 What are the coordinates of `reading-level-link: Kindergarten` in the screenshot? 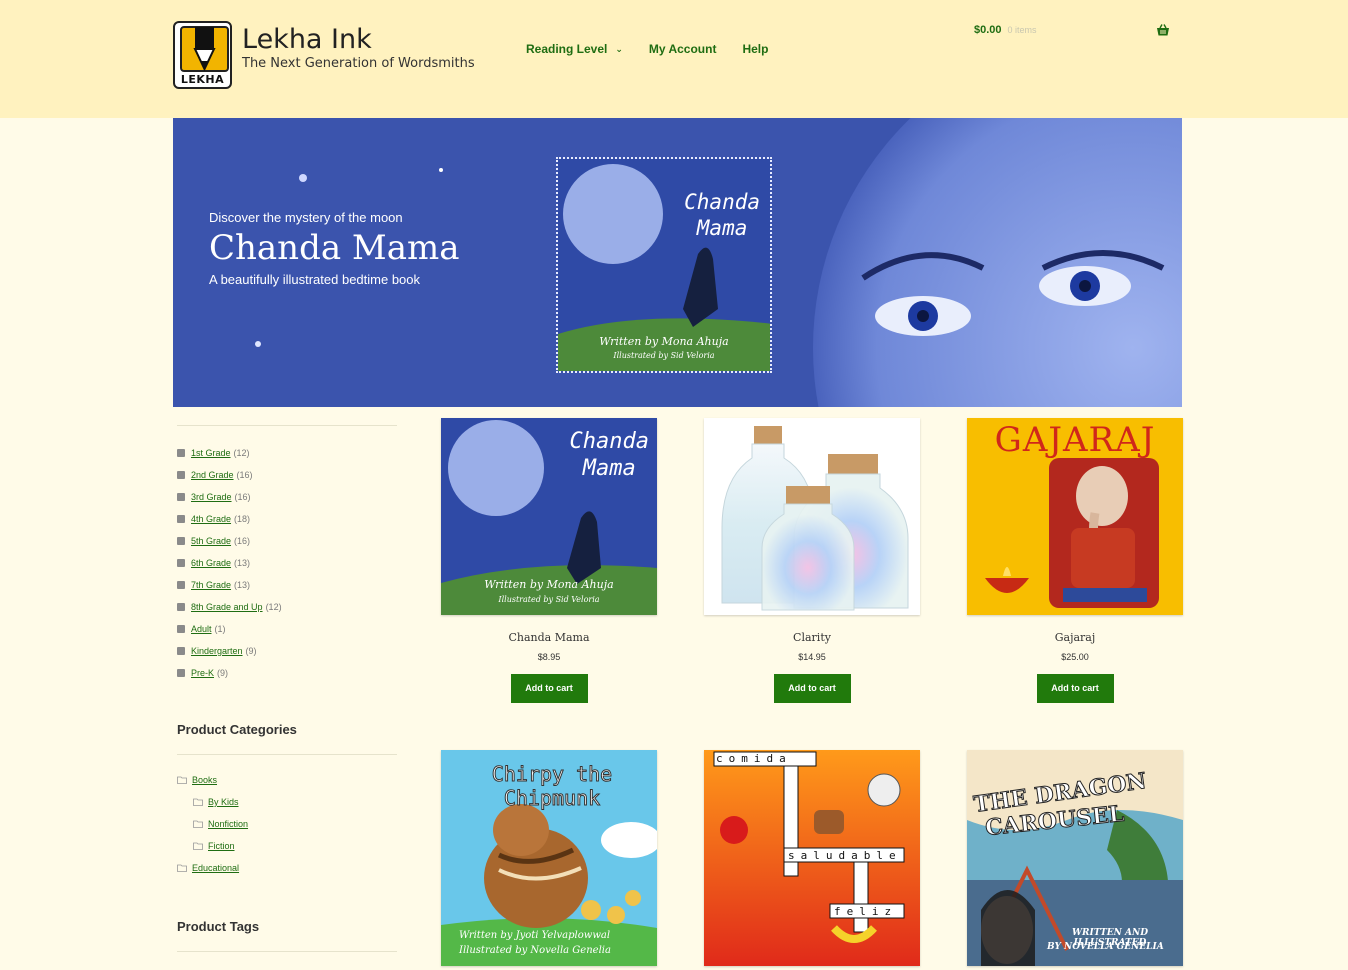 It's located at (217, 651).